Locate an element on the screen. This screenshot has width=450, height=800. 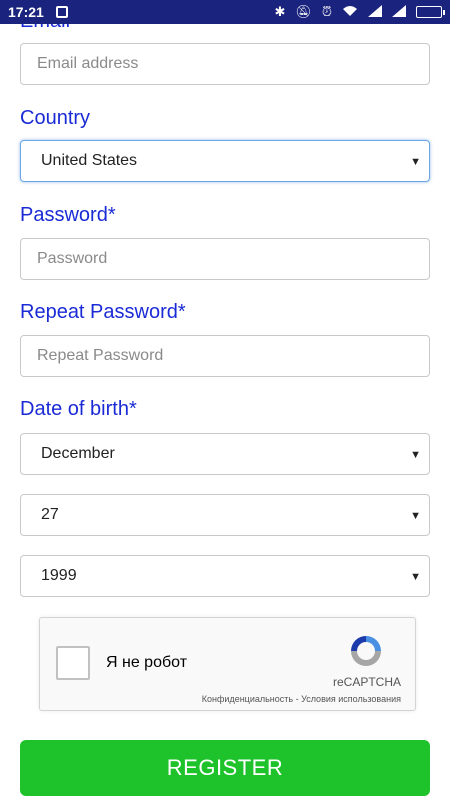
notification-square-icon is located at coordinates (61, 12).